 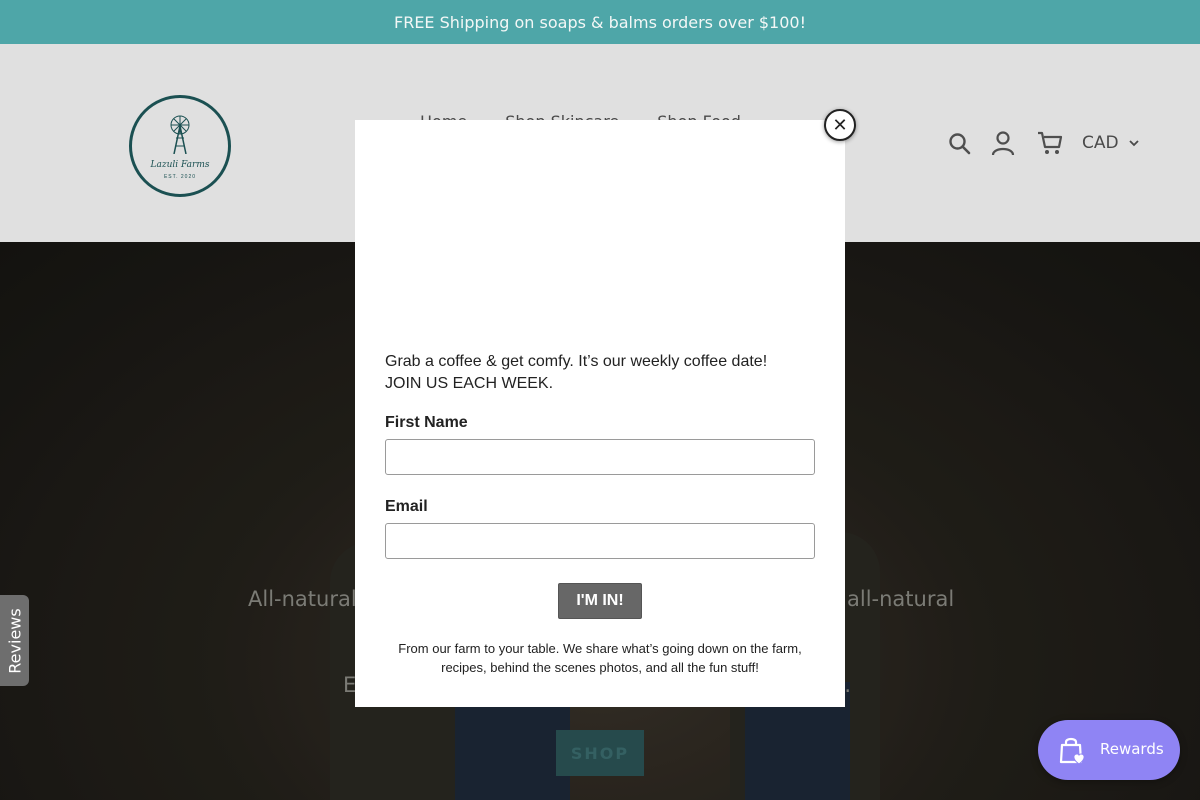 What do you see at coordinates (1072, 751) in the screenshot?
I see `shopping-bag-heart-icon` at bounding box center [1072, 751].